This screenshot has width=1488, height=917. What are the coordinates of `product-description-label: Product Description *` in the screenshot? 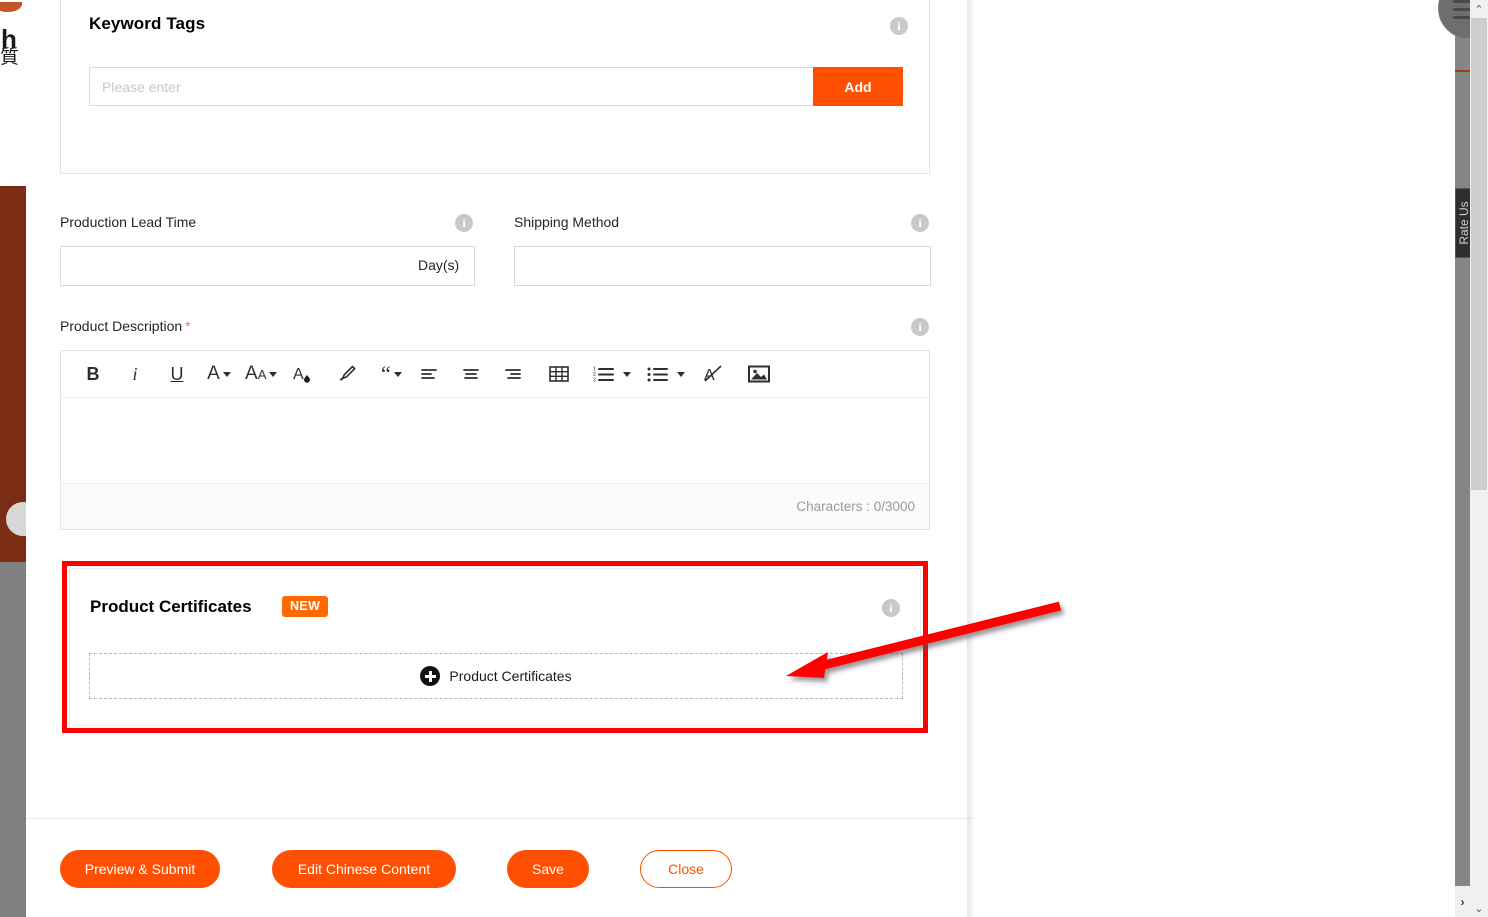 It's located at (125, 326).